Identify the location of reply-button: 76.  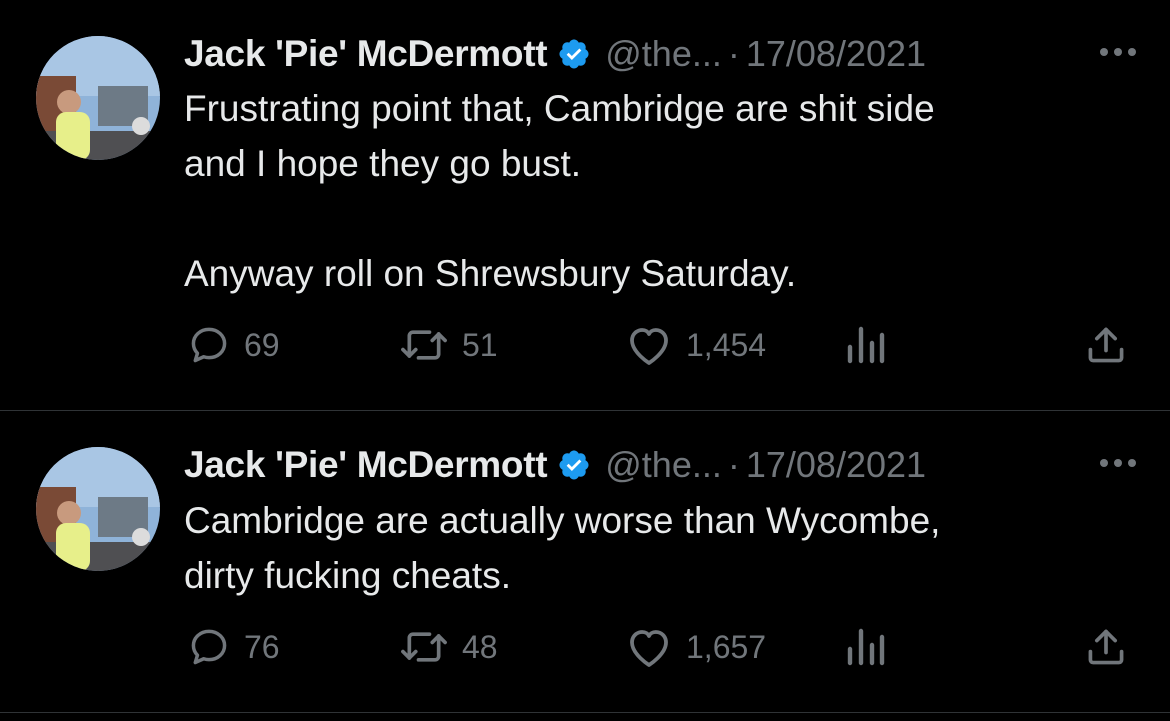
(233, 647).